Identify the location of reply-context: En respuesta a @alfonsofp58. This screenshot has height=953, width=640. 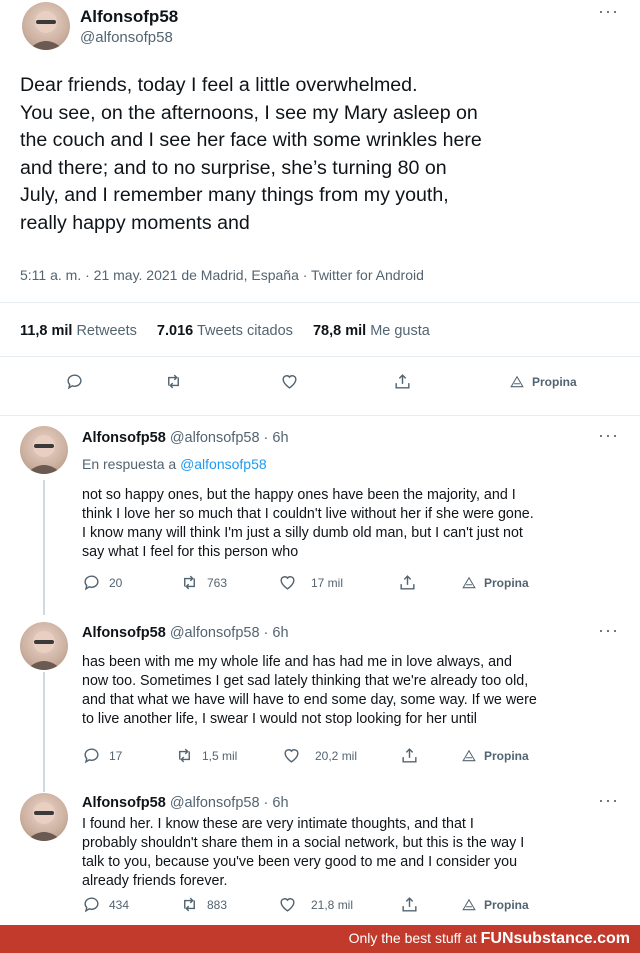
(174, 464).